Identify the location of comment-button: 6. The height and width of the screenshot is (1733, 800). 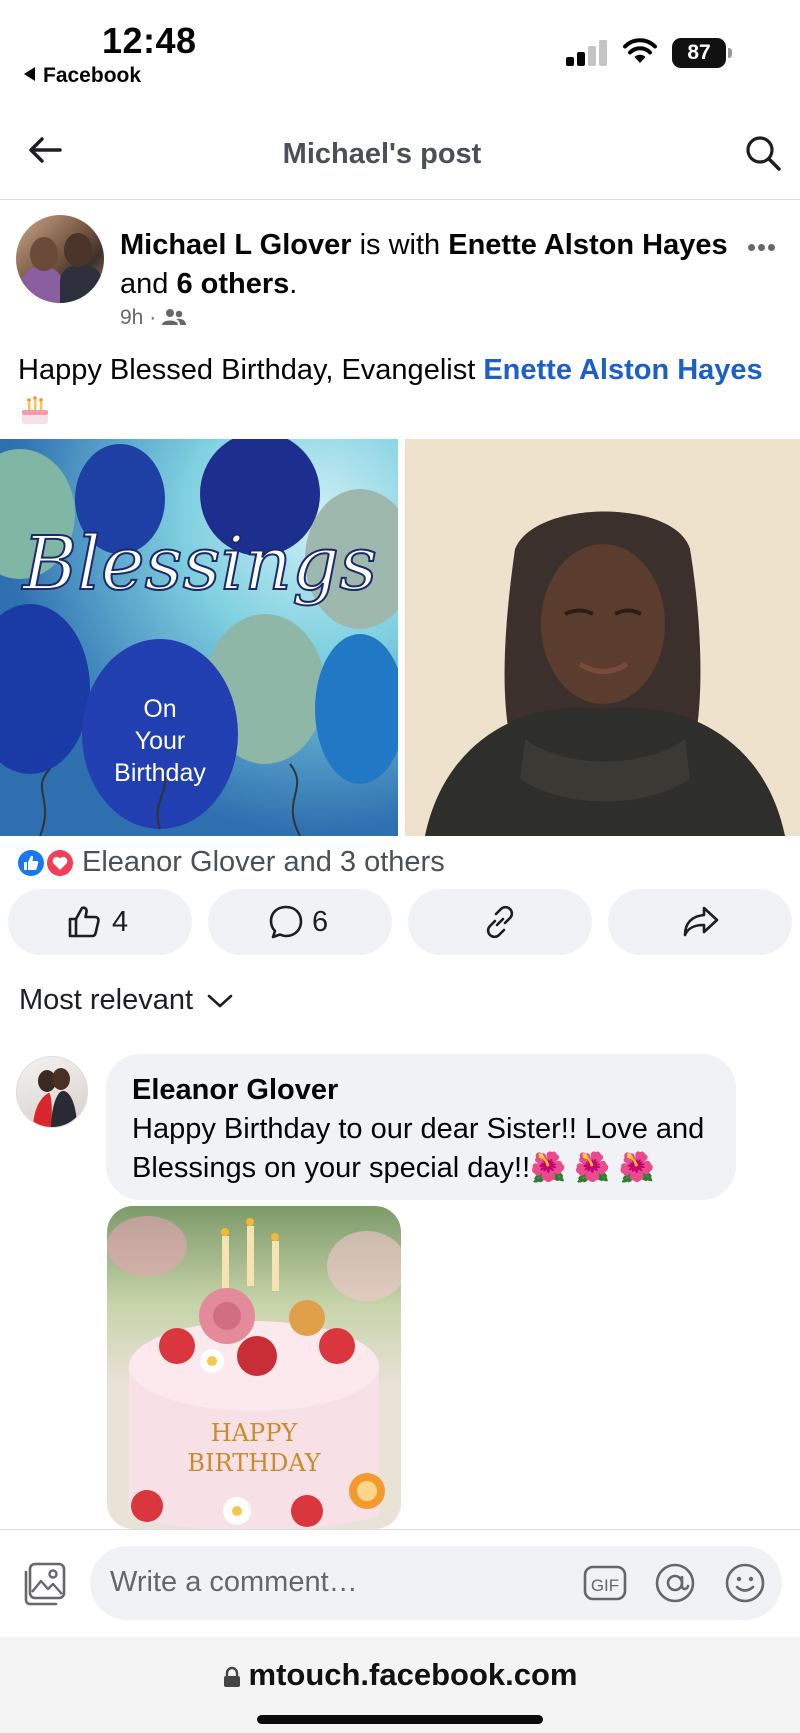
(300, 922).